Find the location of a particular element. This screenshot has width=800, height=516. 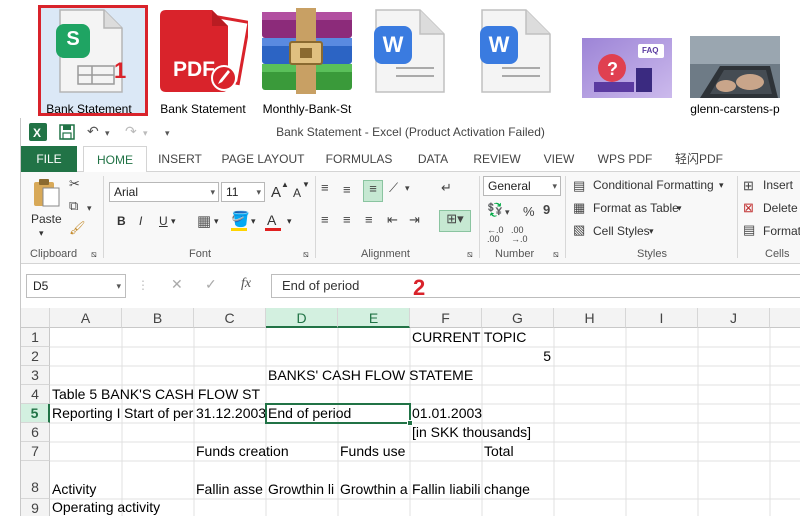

column-header-a: A is located at coordinates (86, 318).